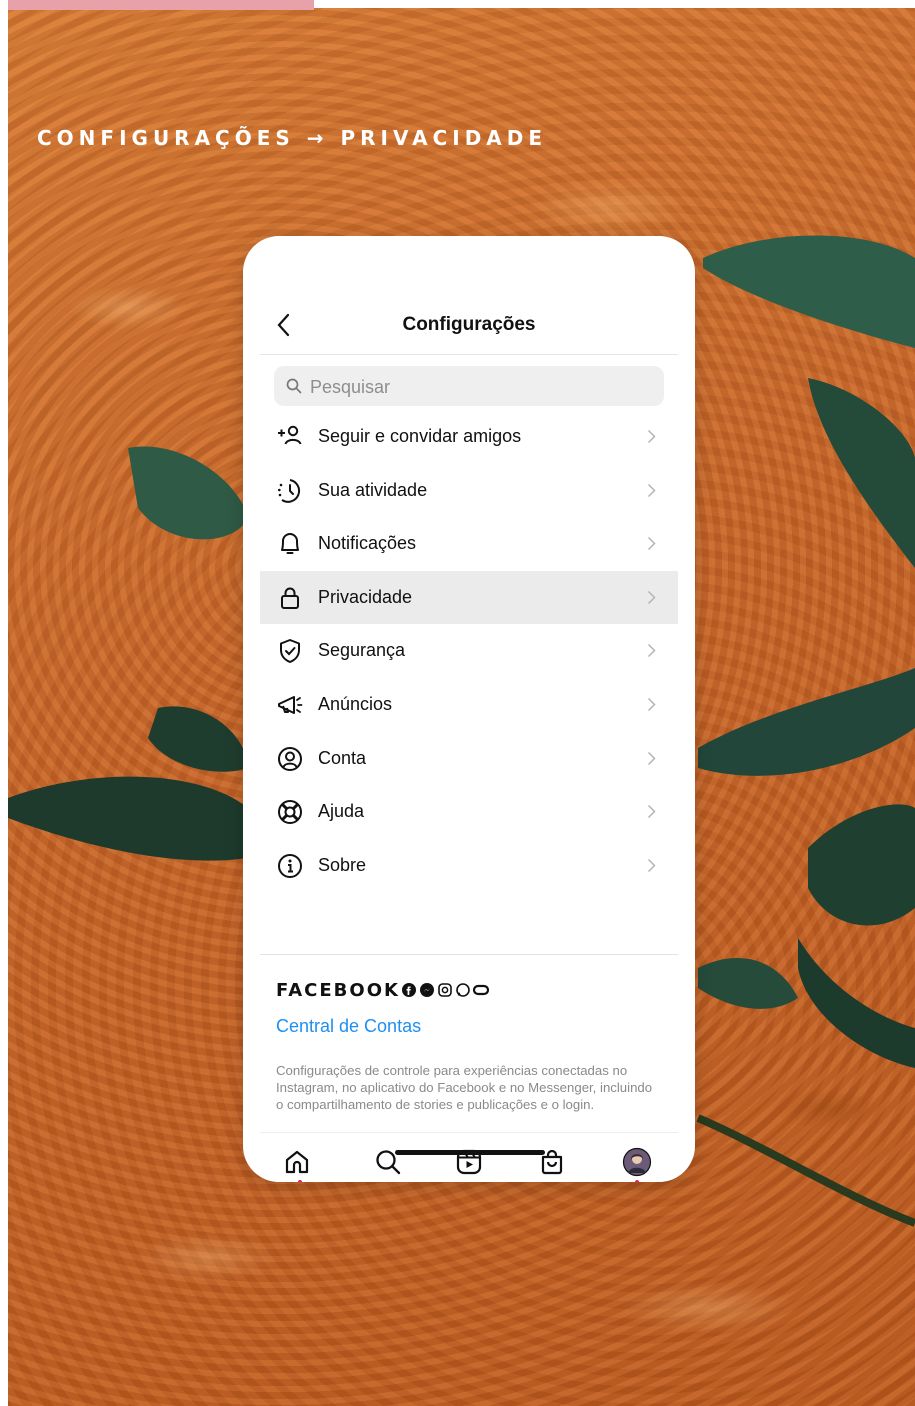  What do you see at coordinates (290, 651) in the screenshot?
I see `shield-check-icon` at bounding box center [290, 651].